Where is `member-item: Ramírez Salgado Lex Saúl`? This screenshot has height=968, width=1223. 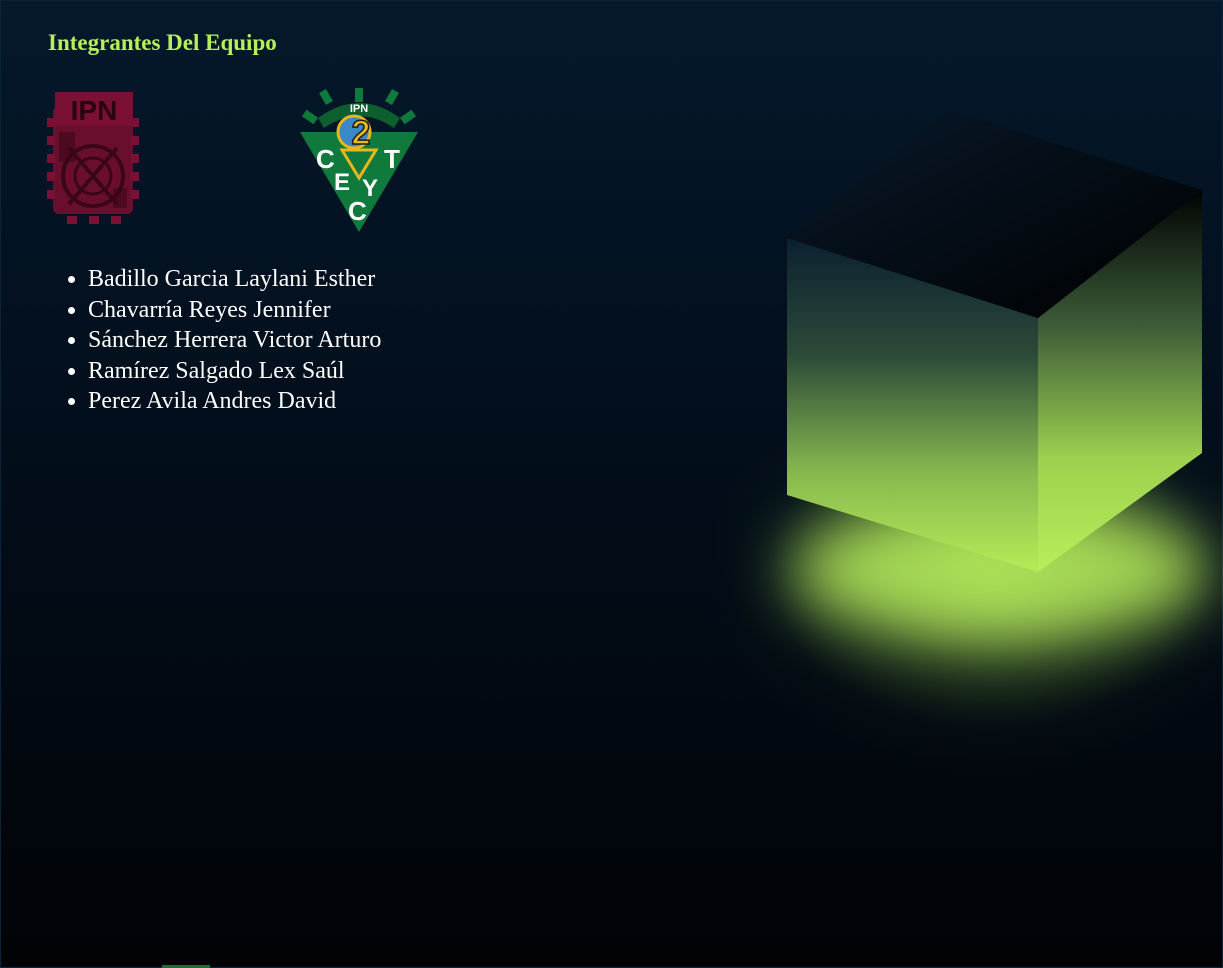
member-item: Ramírez Salgado Lex Saúl is located at coordinates (234, 371).